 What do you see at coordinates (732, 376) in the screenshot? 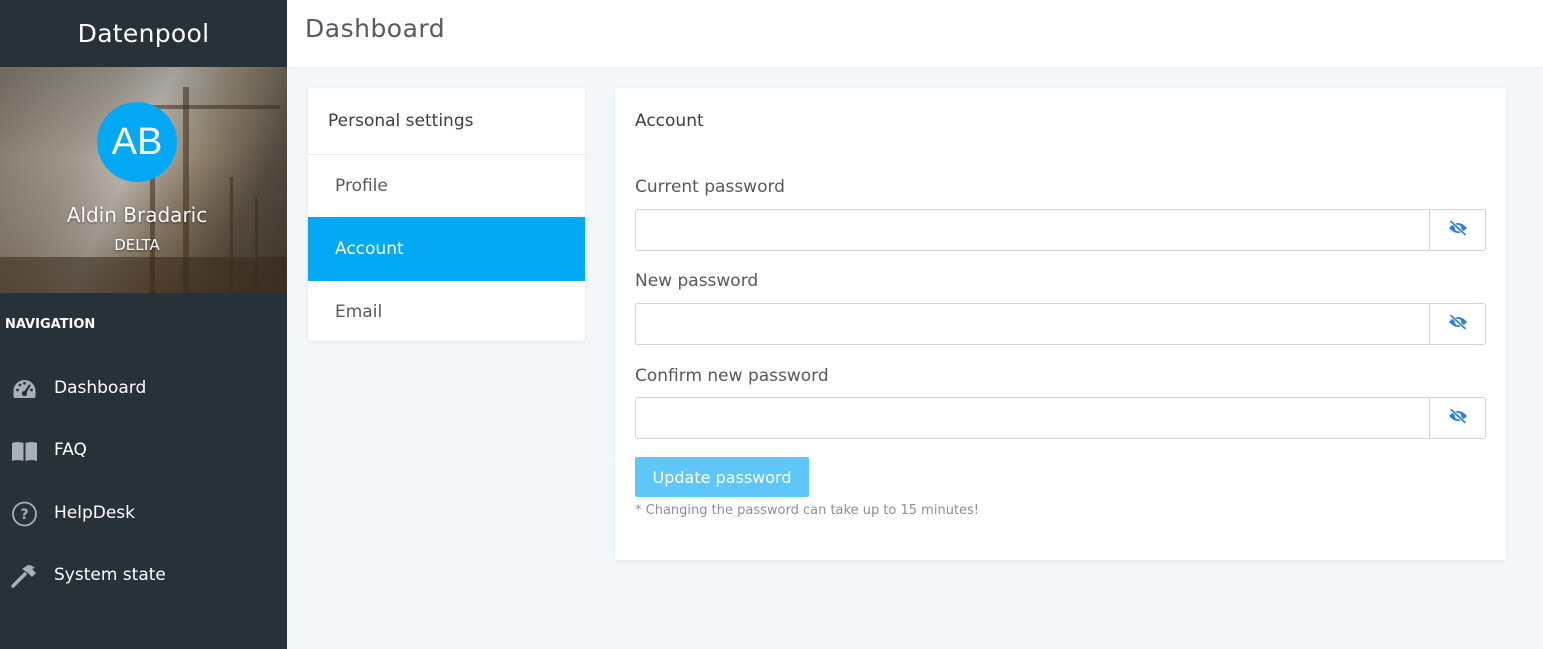
I see `confirm-password-label: Confirm new password` at bounding box center [732, 376].